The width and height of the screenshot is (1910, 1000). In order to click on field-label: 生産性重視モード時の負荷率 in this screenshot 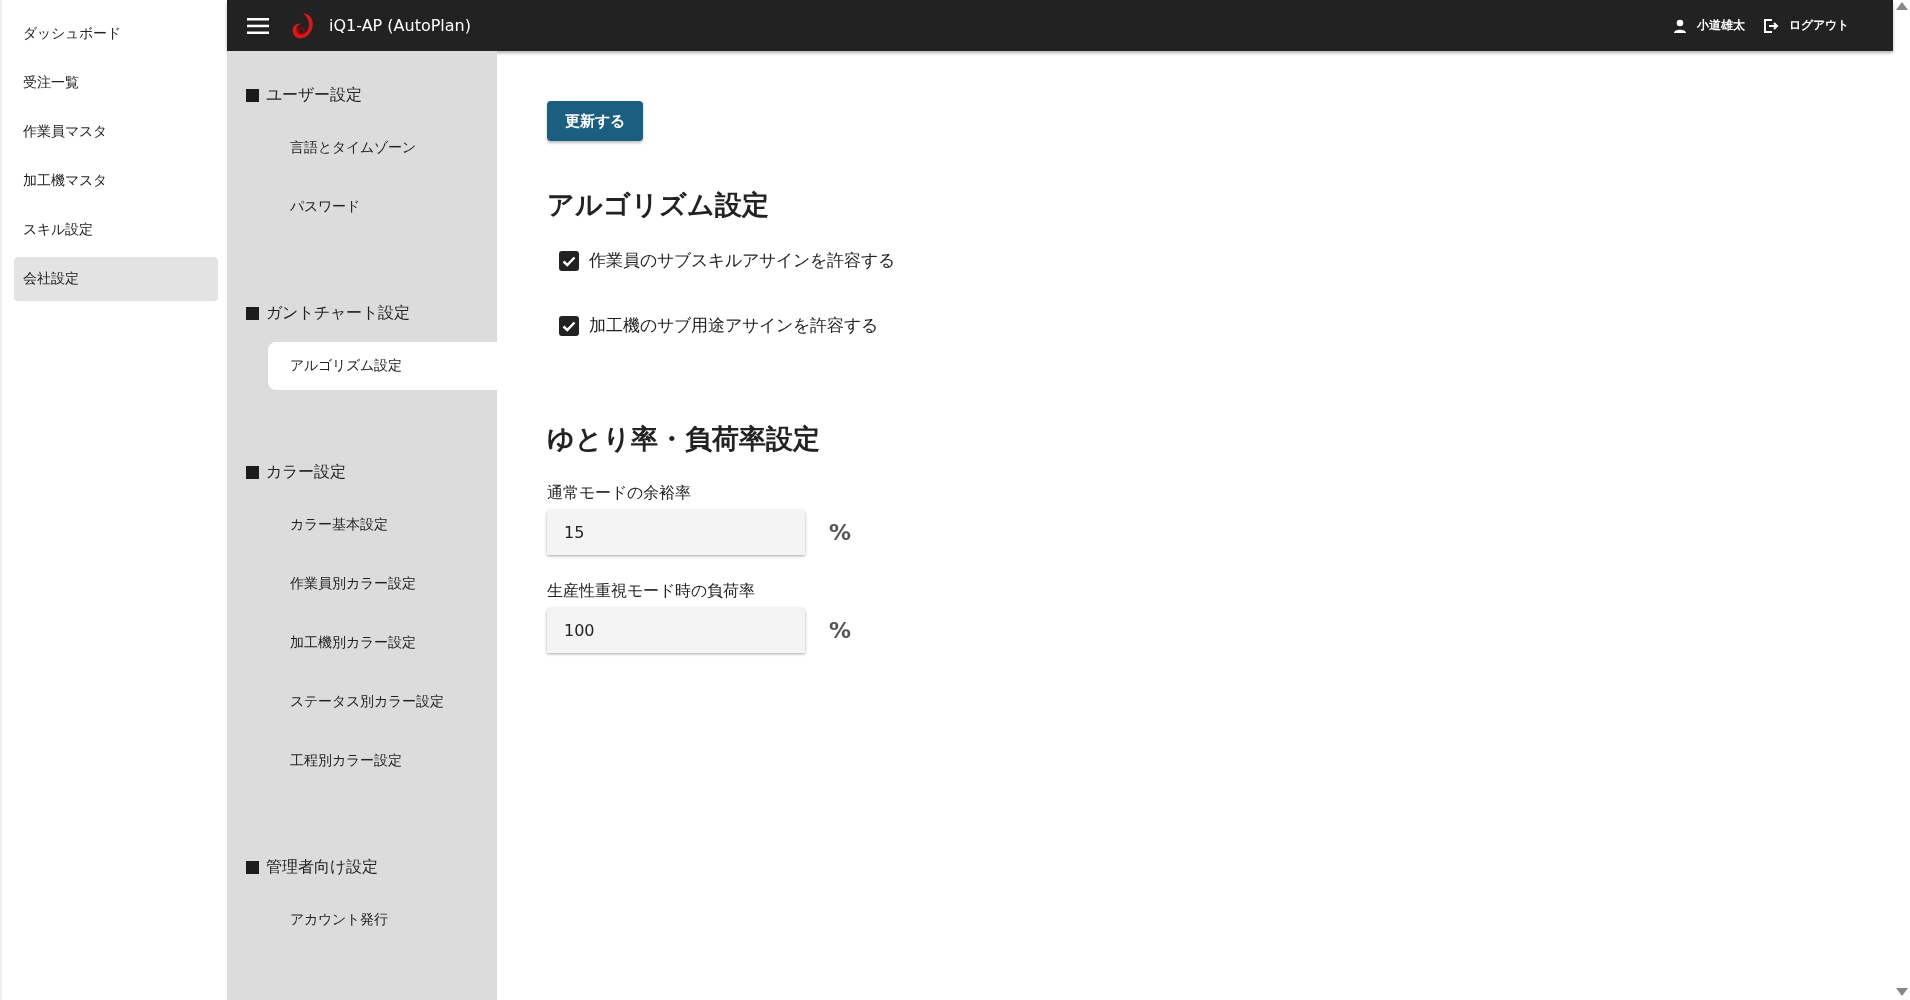, I will do `click(651, 591)`.